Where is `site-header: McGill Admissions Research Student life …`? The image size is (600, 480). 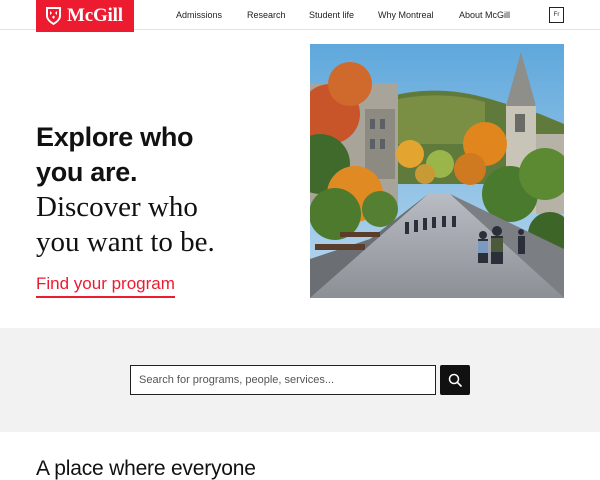
site-header: McGill Admissions Research Student life … is located at coordinates (300, 16).